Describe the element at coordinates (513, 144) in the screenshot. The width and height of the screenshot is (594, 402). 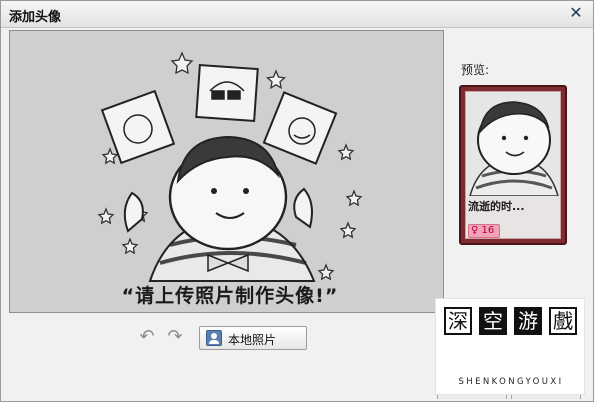
I see `preview-avatar-illustration` at that location.